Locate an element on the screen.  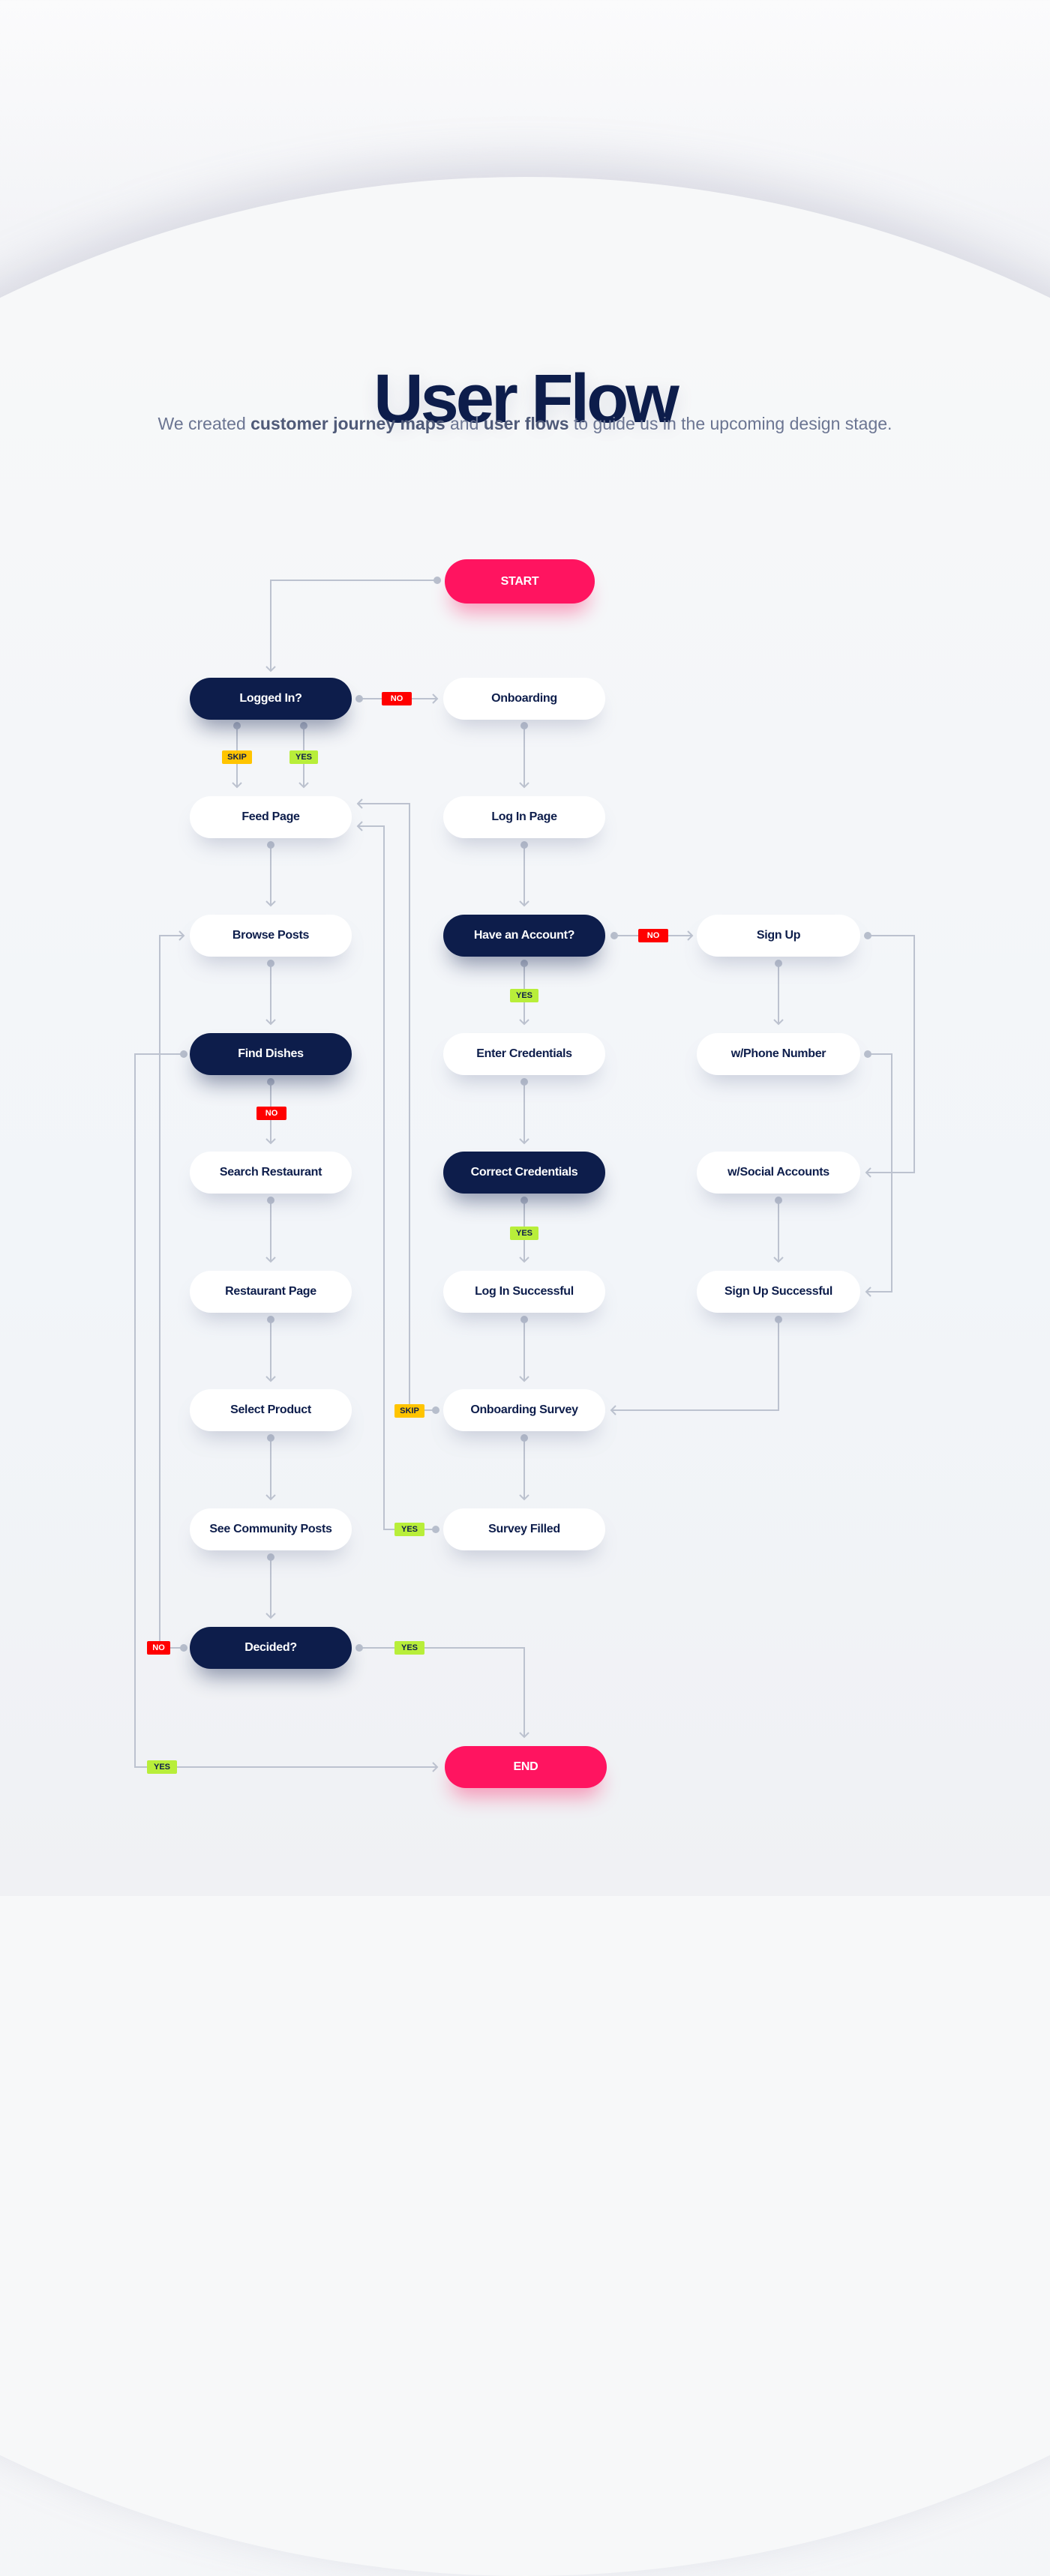
node-label: Find Dishes is located at coordinates (271, 1053).